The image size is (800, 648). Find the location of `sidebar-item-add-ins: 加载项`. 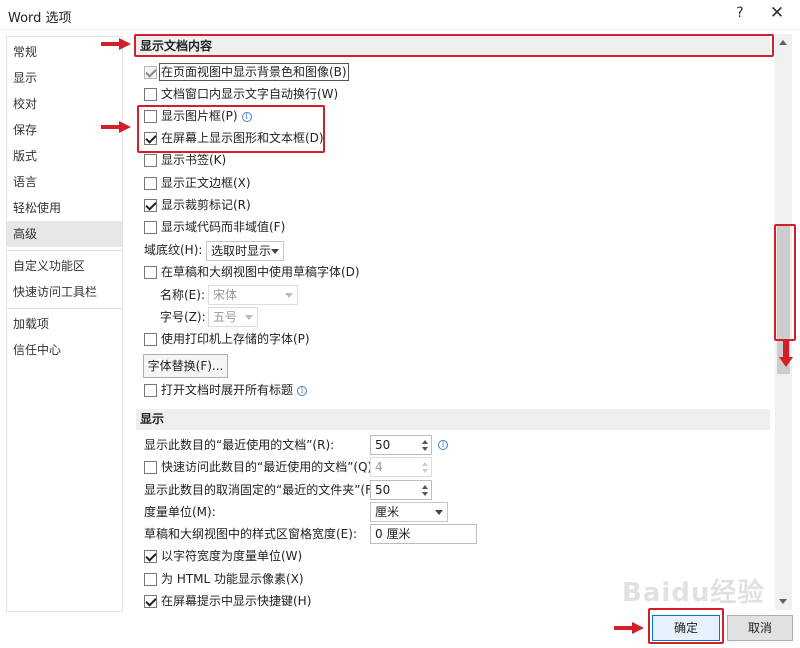

sidebar-item-add-ins: 加载项 is located at coordinates (64, 324).